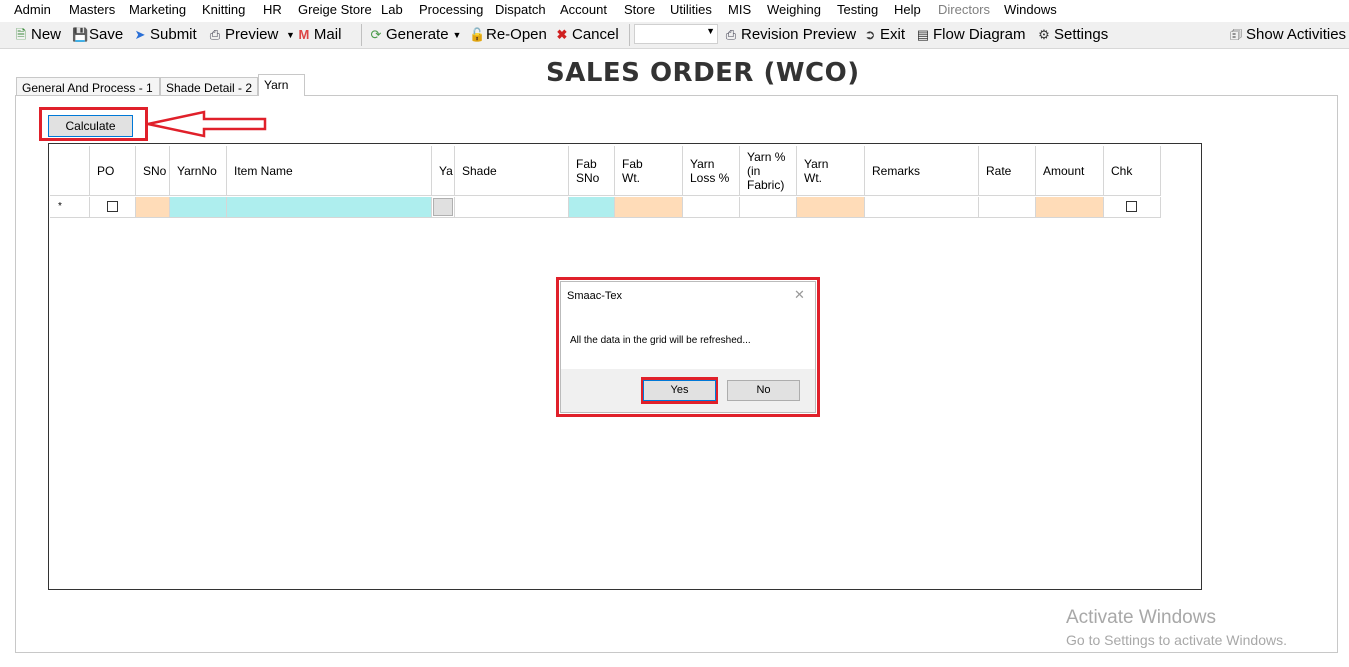 Image resolution: width=1349 pixels, height=667 pixels. I want to click on row-selector-new: *, so click(70, 207).